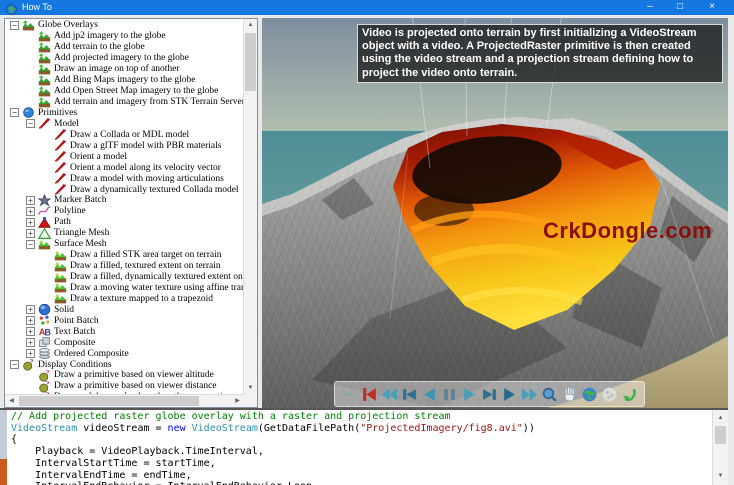 The image size is (734, 485). What do you see at coordinates (712, 7) in the screenshot?
I see `close-button: ×` at bounding box center [712, 7].